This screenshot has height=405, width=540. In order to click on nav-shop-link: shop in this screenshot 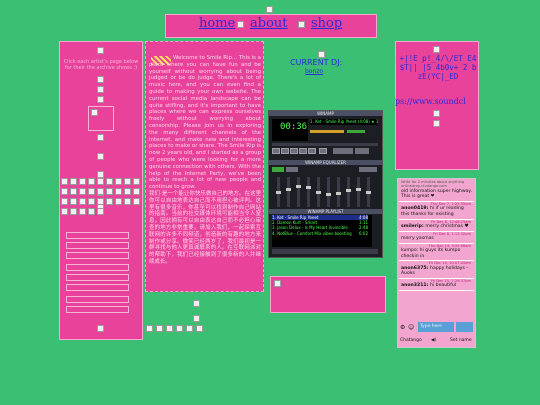, I will do `click(326, 23)`.